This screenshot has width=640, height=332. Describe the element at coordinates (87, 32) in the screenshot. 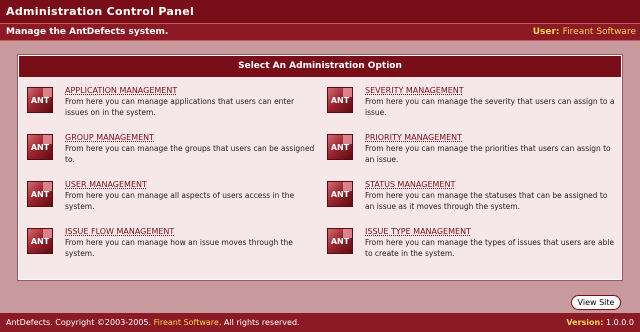

I see `subtitle: Manage the AntDefects system.` at that location.